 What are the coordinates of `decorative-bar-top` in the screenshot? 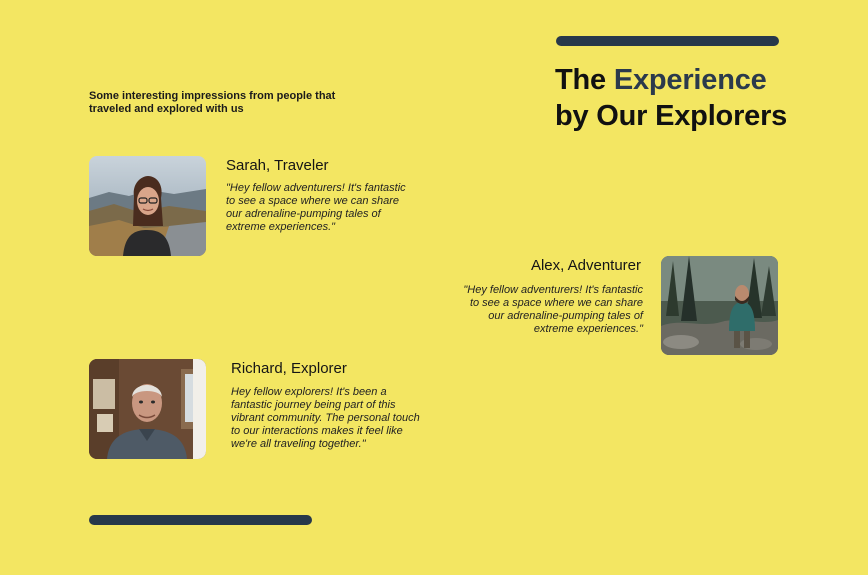 It's located at (667, 41).